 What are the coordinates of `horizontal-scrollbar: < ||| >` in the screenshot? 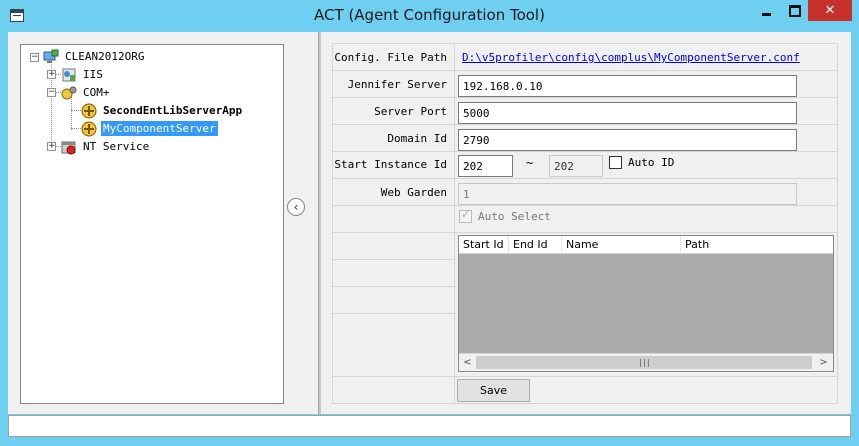 It's located at (646, 362).